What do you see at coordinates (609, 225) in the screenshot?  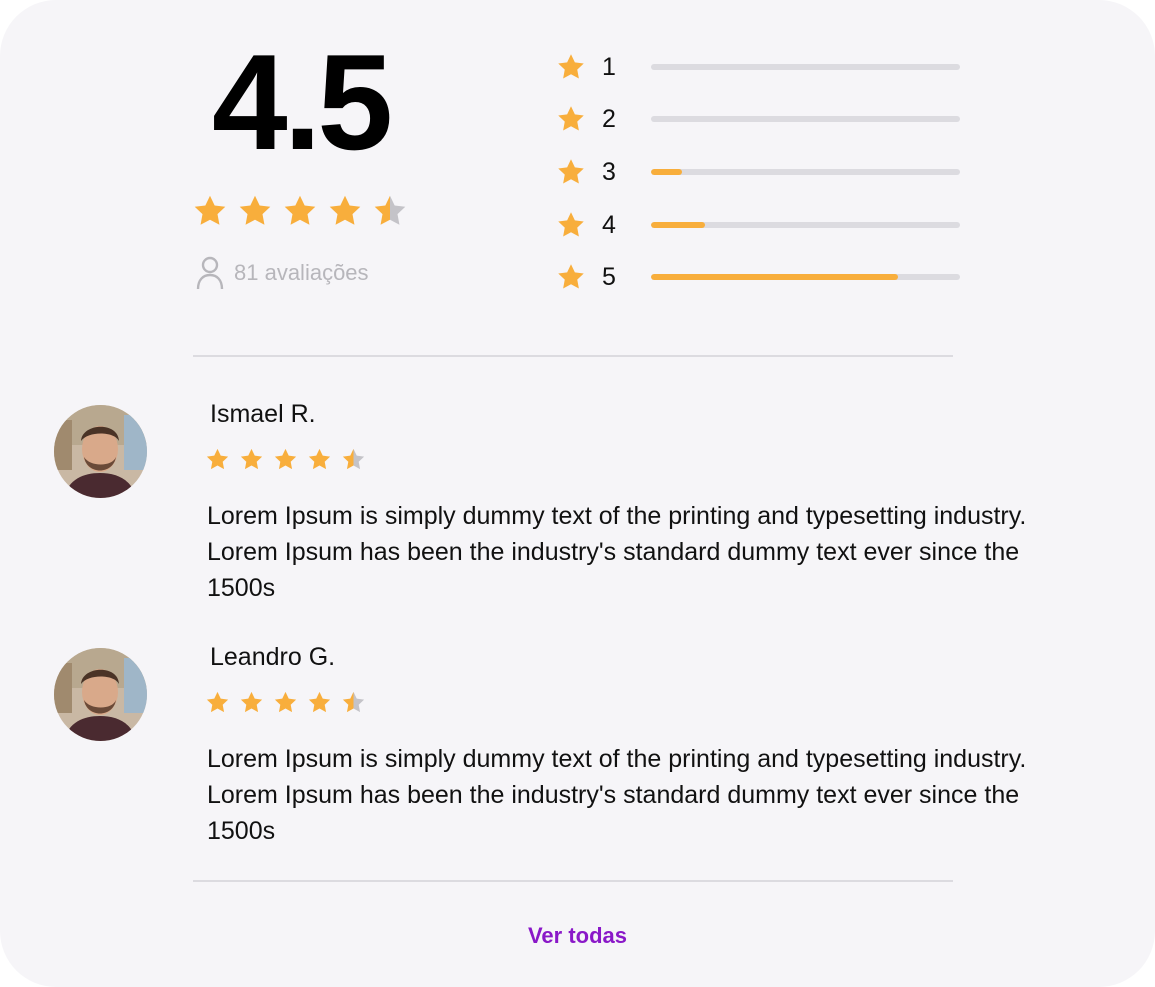 I see `distribution-label: 4` at bounding box center [609, 225].